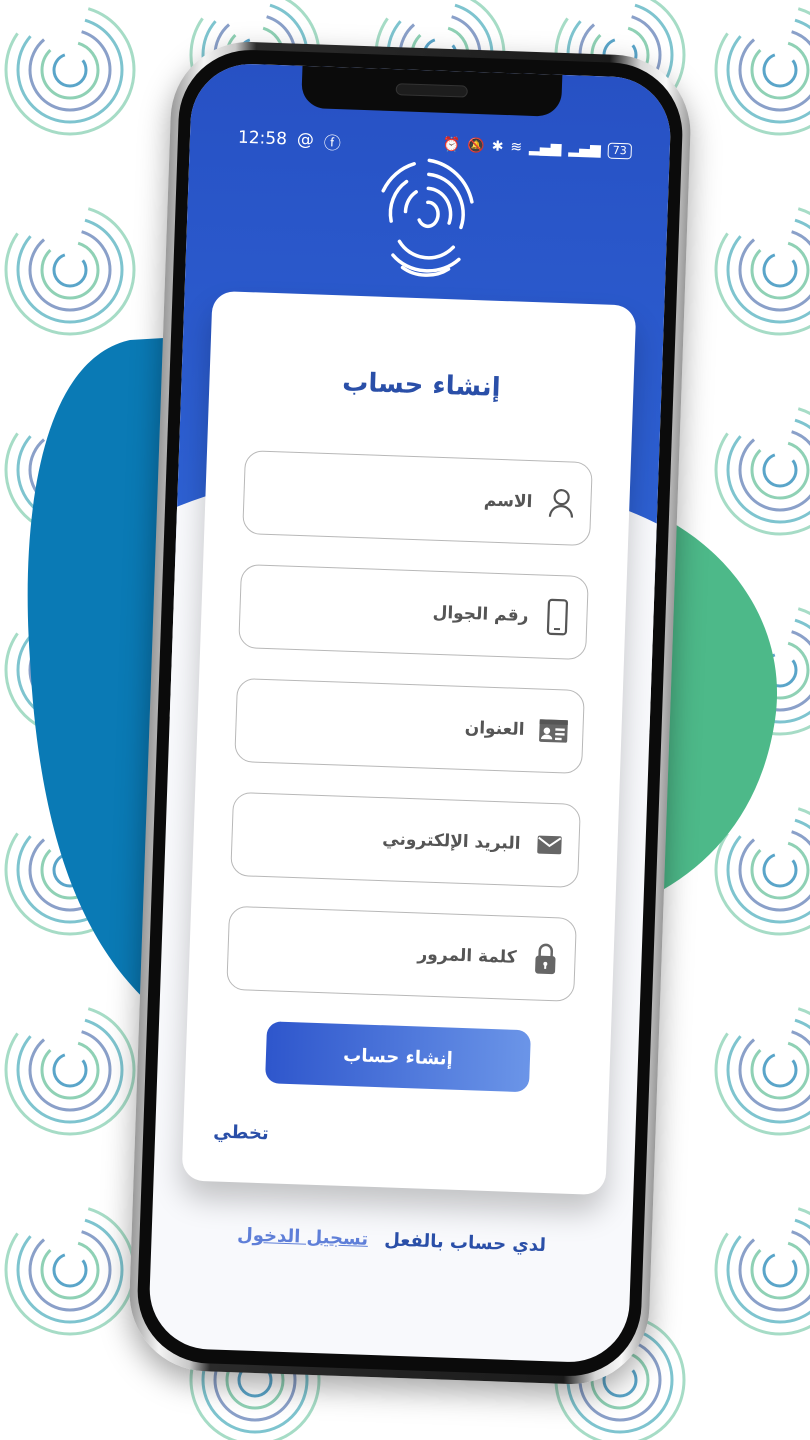 This screenshot has height=1440, width=810. Describe the element at coordinates (465, 1243) in the screenshot. I see `already-have-account-text: لدي حساب بالفعل` at that location.